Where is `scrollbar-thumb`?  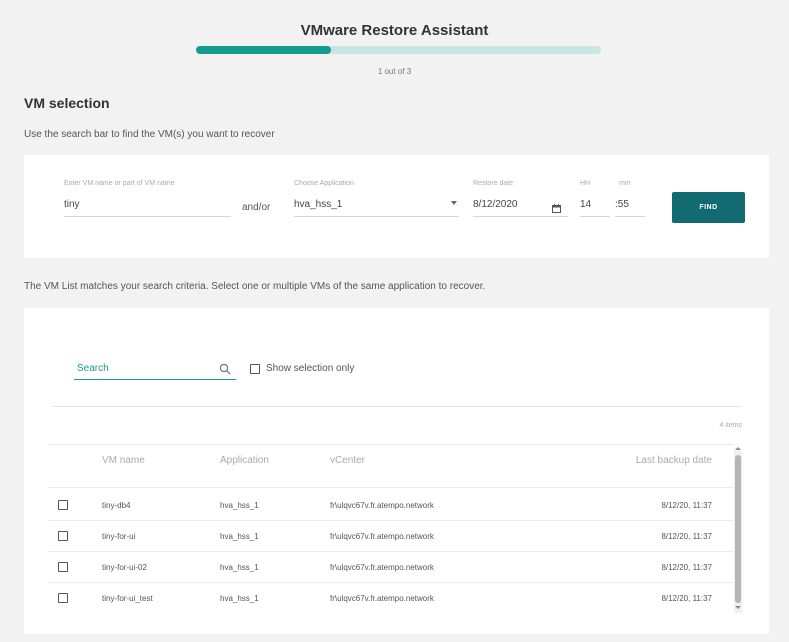 scrollbar-thumb is located at coordinates (738, 529).